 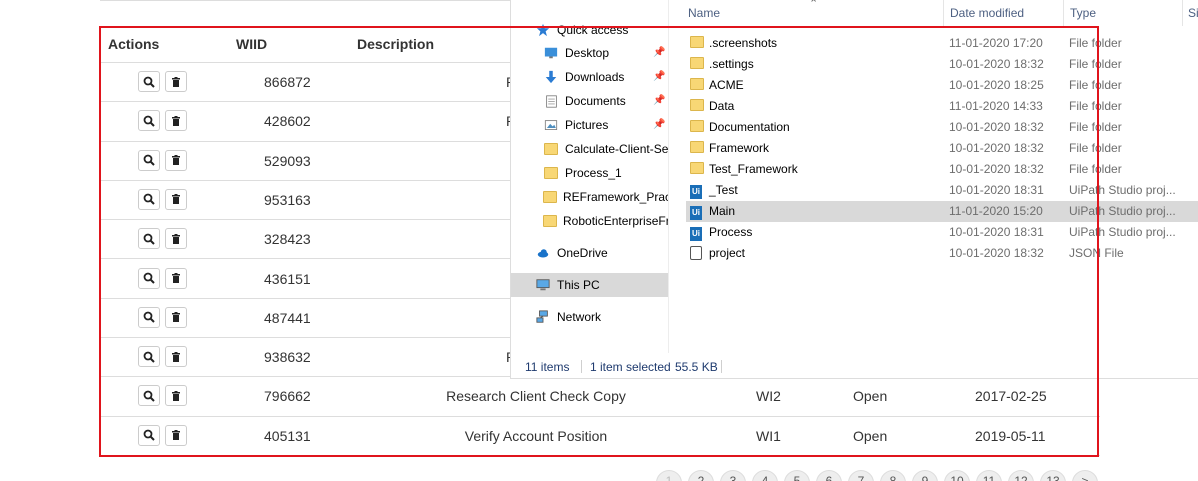 I want to click on page-button: 1, so click(x=669, y=475).